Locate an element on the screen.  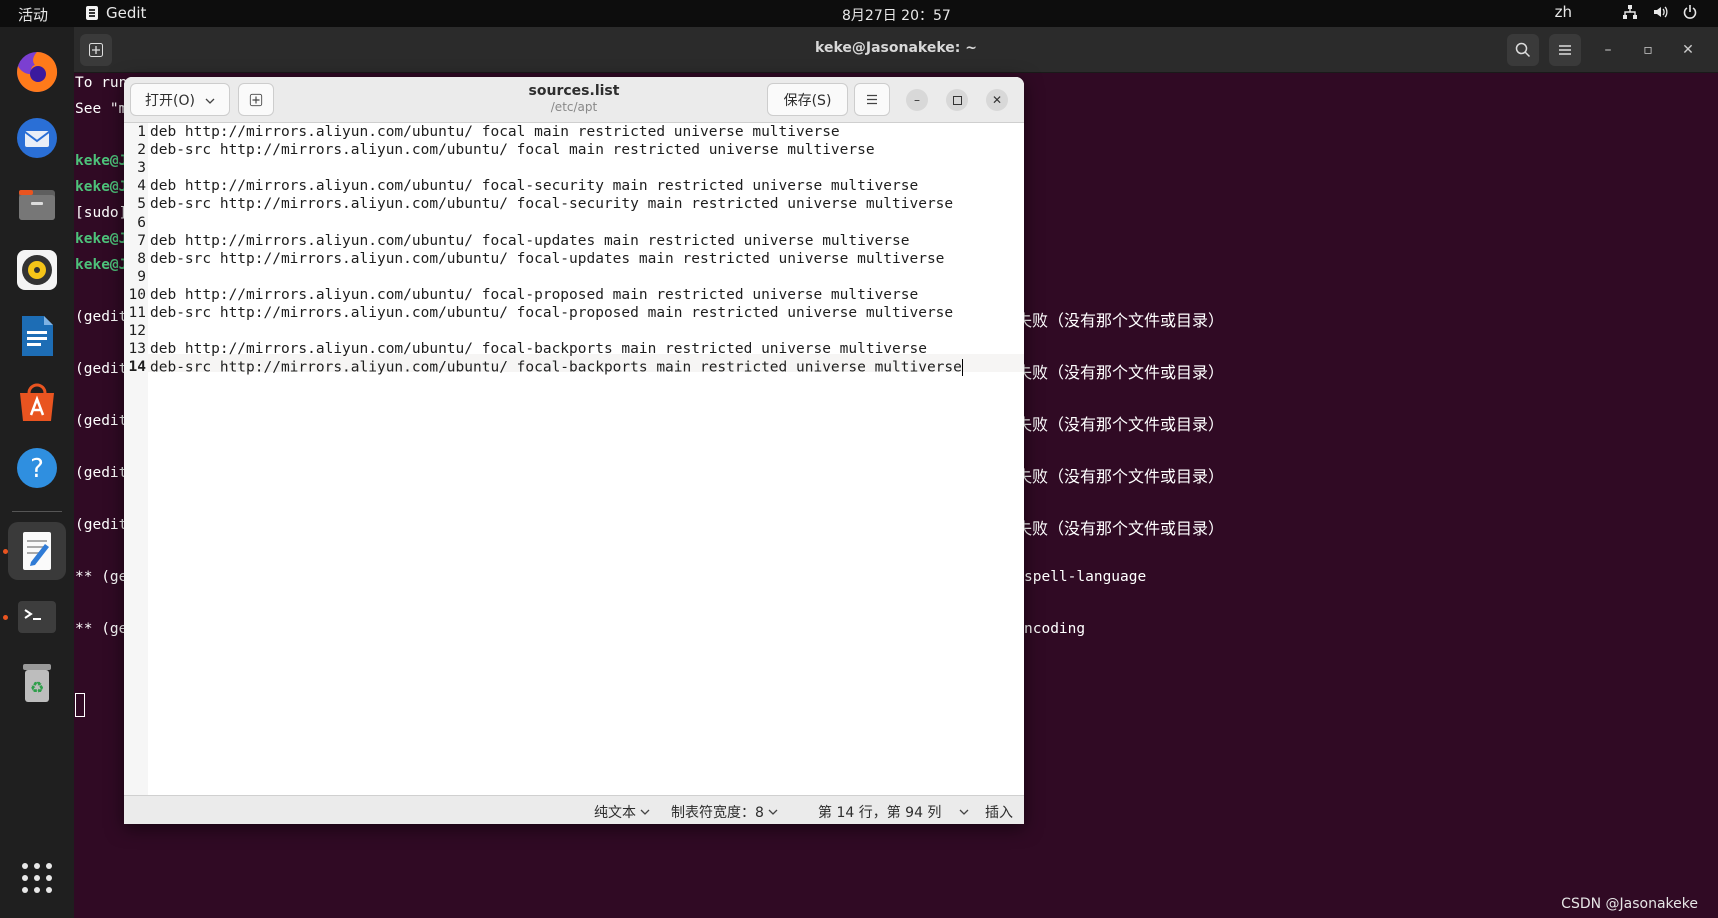
activities-button: 活动 is located at coordinates (33, 14).